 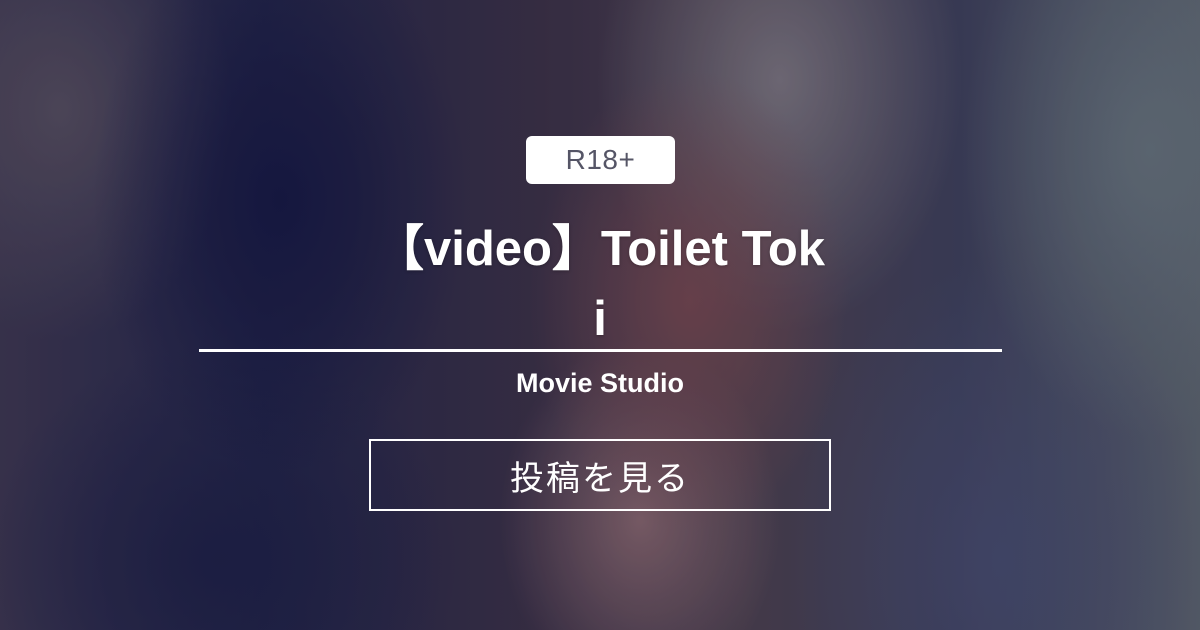 What do you see at coordinates (600, 383) in the screenshot?
I see `creator-name: Movie Studio` at bounding box center [600, 383].